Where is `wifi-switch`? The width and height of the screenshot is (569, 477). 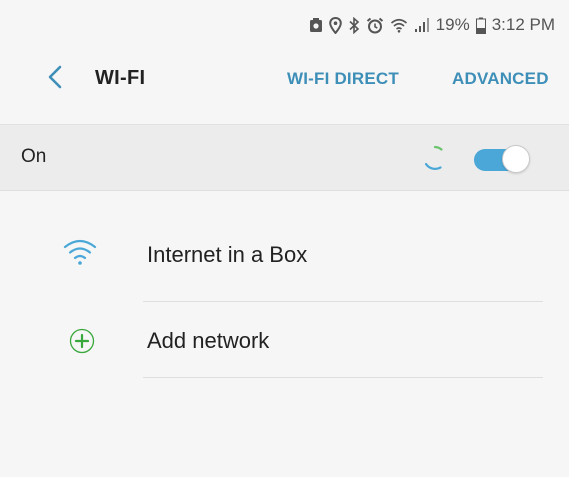 wifi-switch is located at coordinates (503, 159).